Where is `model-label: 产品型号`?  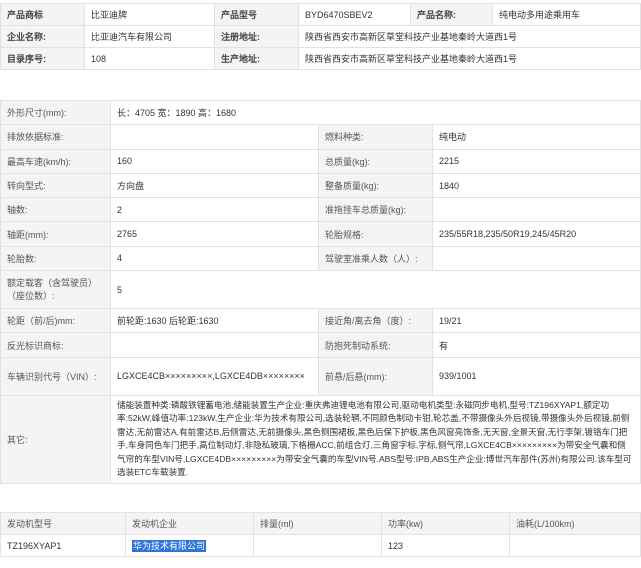 model-label: 产品型号 is located at coordinates (256, 14).